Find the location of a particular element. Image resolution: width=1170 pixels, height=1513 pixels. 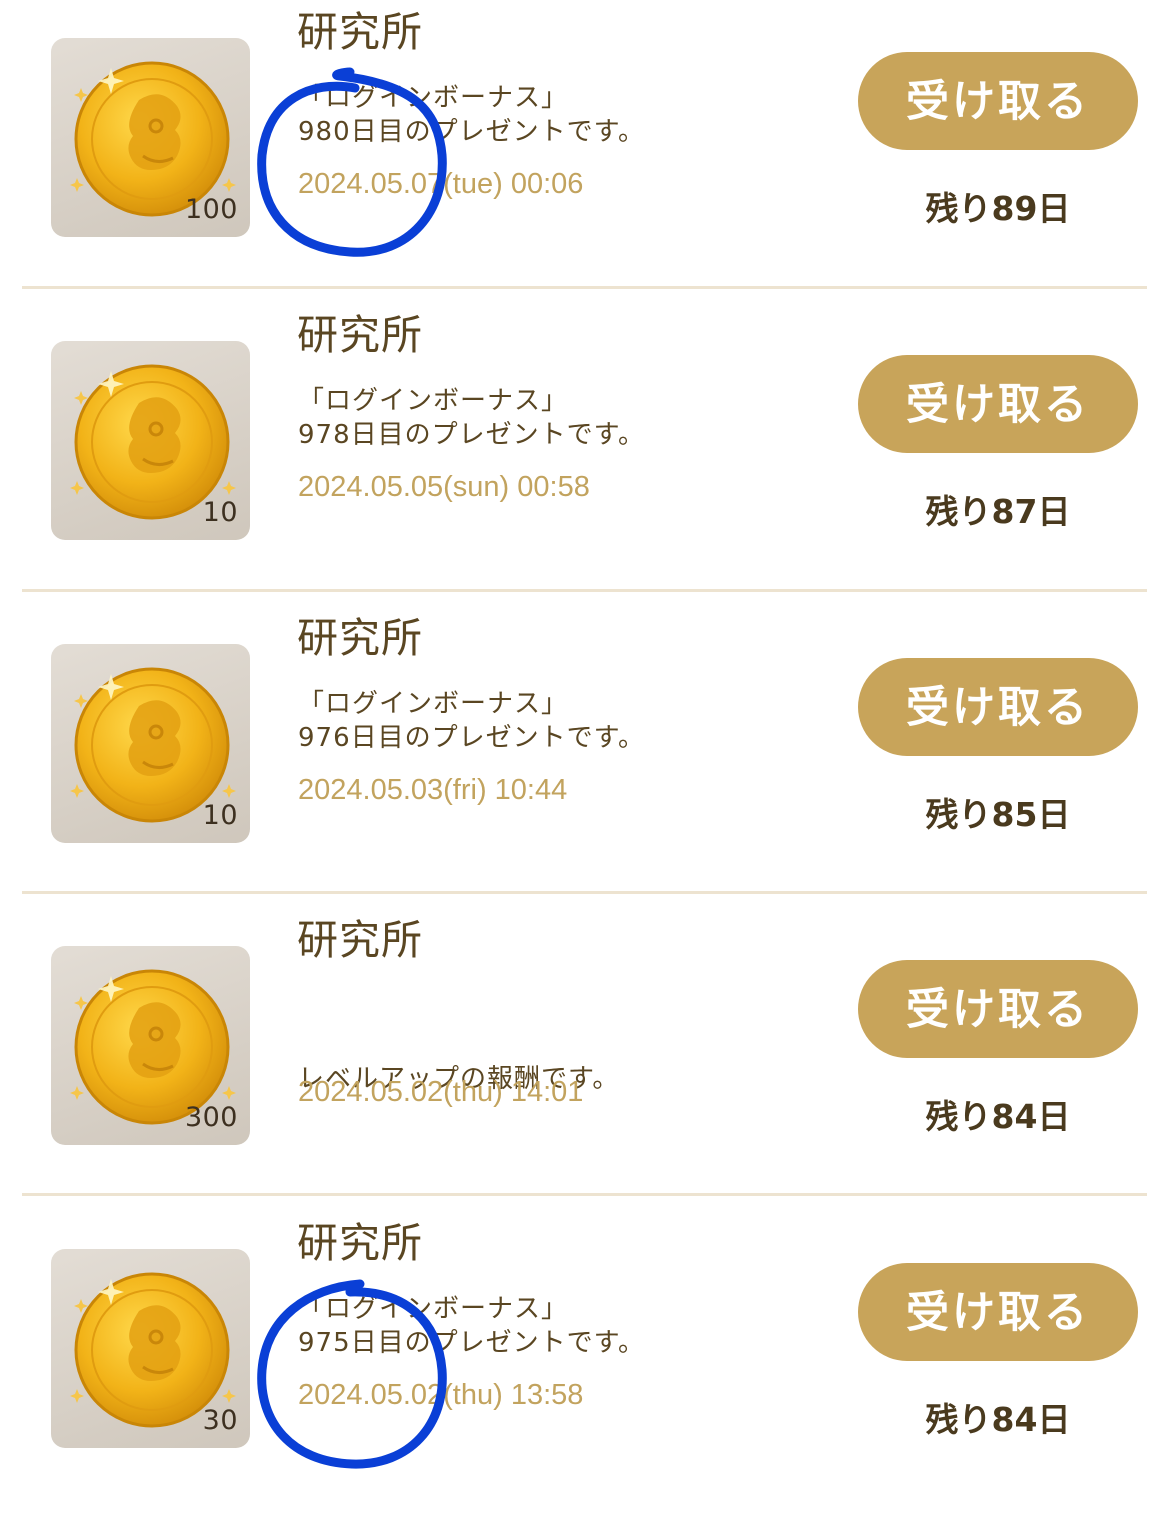

item-quantity: 100 is located at coordinates (211, 209).